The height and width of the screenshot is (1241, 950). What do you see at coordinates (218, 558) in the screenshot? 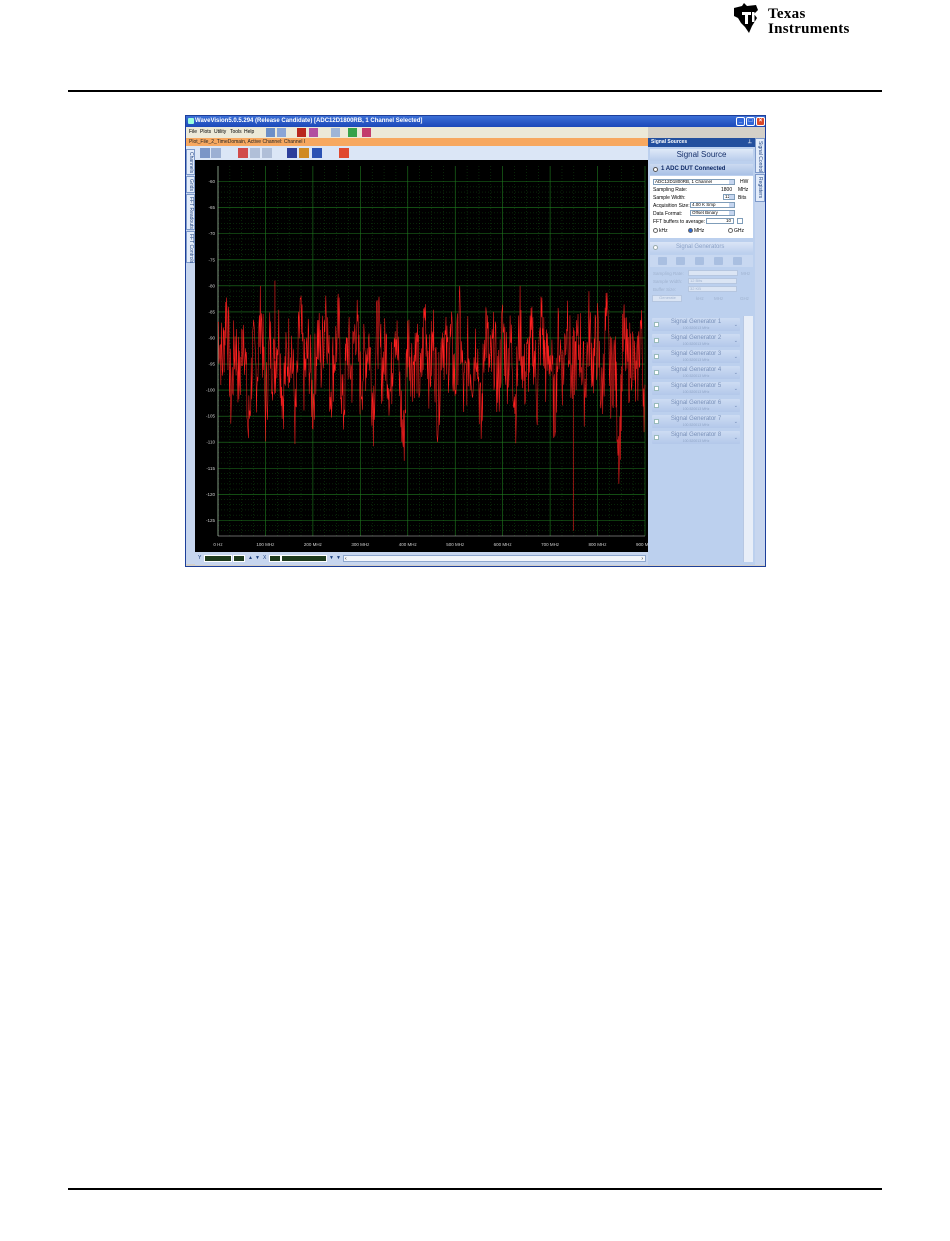
I see `y-scale-field` at bounding box center [218, 558].